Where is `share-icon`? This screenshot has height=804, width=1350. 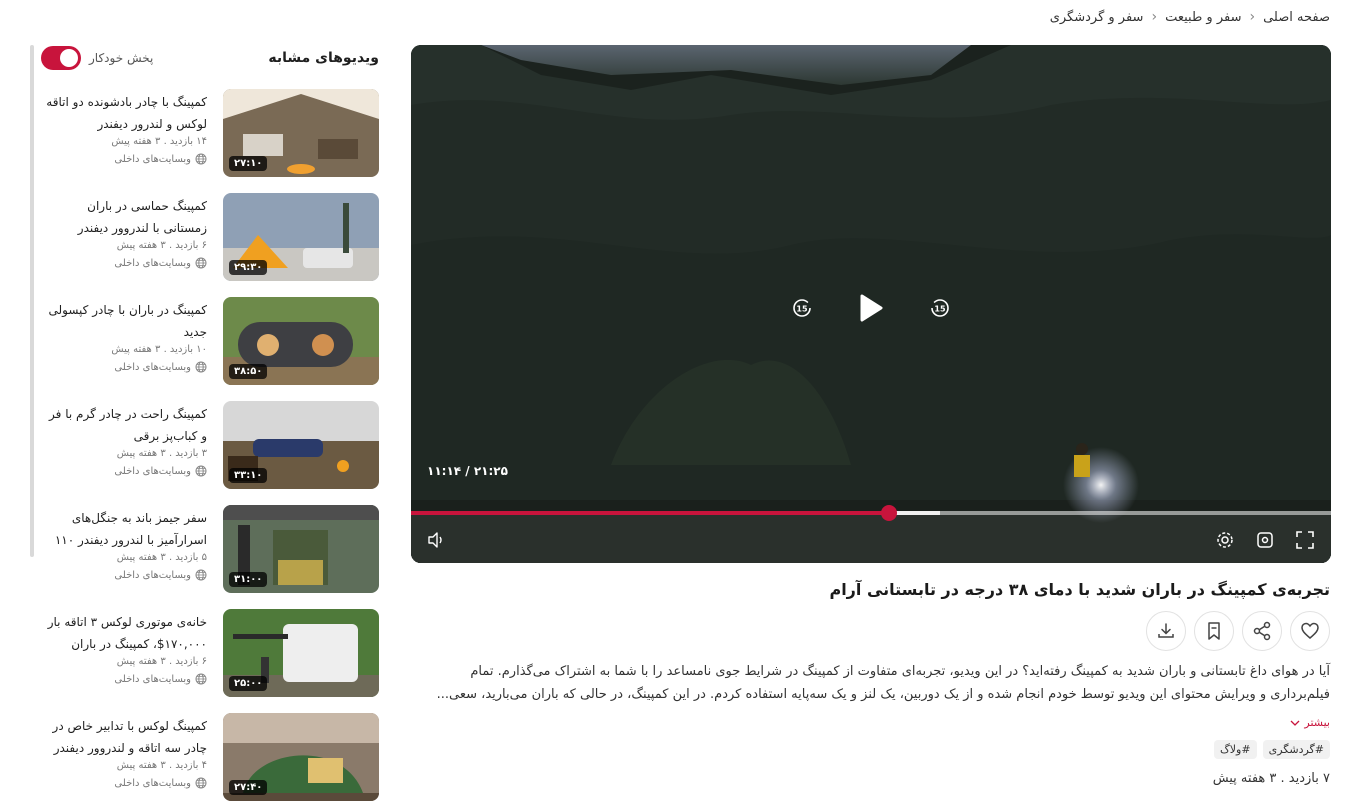 share-icon is located at coordinates (1262, 631).